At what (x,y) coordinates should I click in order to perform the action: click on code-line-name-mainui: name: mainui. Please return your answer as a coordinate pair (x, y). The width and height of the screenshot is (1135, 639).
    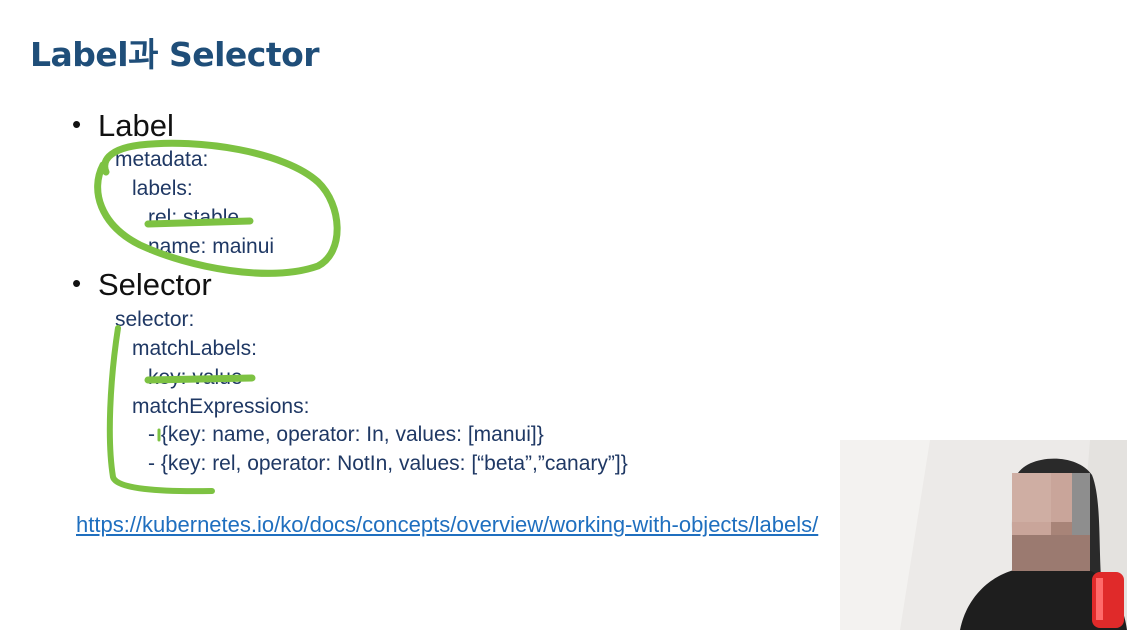
    Looking at the image, I should click on (211, 246).